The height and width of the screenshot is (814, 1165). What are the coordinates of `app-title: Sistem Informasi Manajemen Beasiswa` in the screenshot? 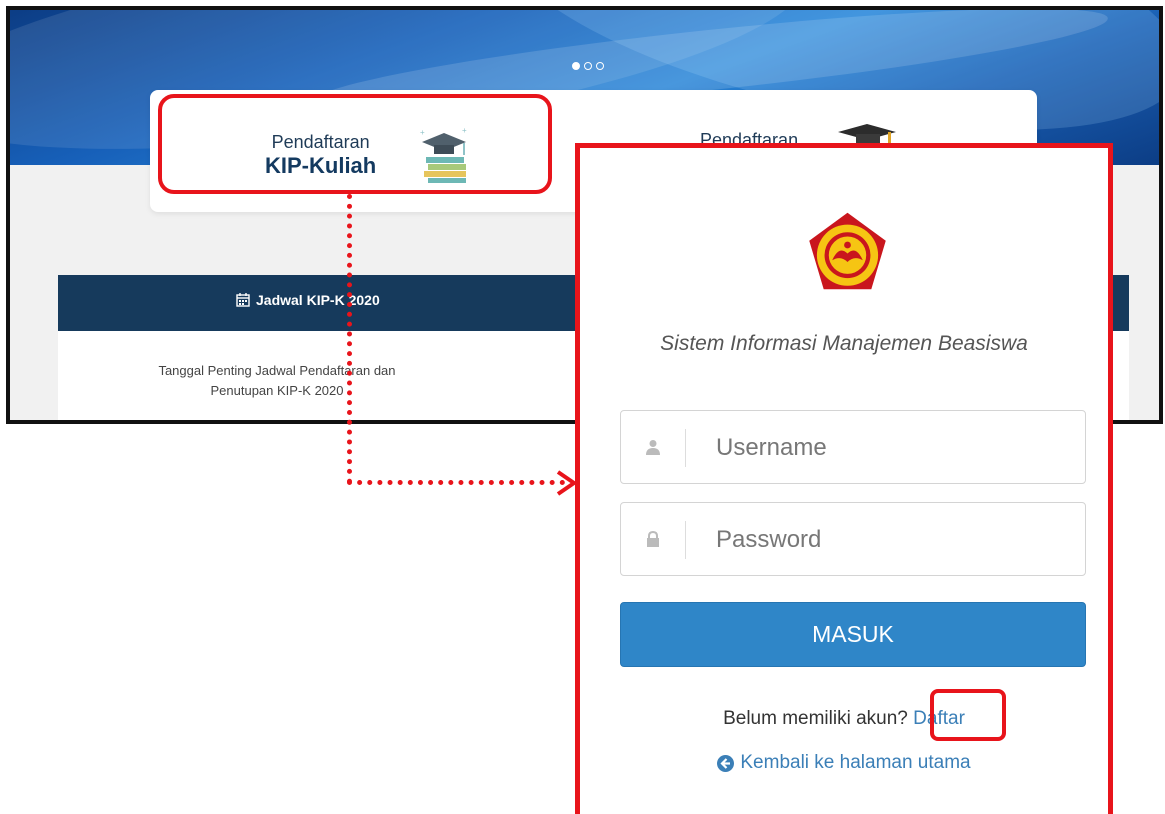 It's located at (844, 343).